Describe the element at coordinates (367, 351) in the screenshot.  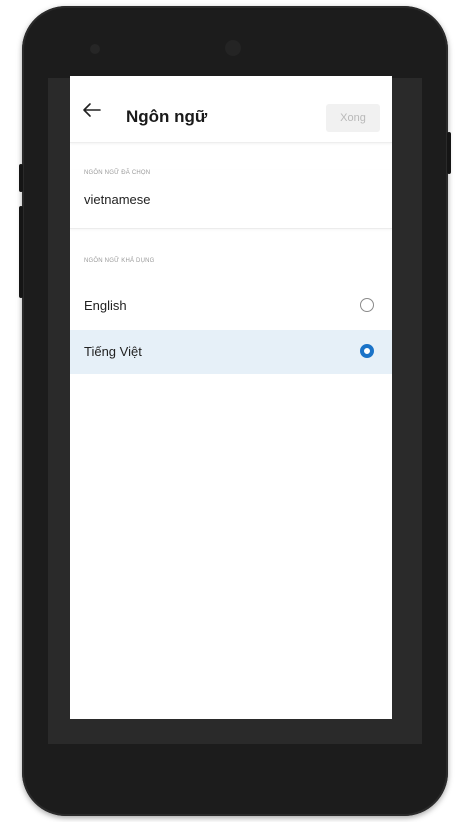
I see `radio-checked-icon` at that location.